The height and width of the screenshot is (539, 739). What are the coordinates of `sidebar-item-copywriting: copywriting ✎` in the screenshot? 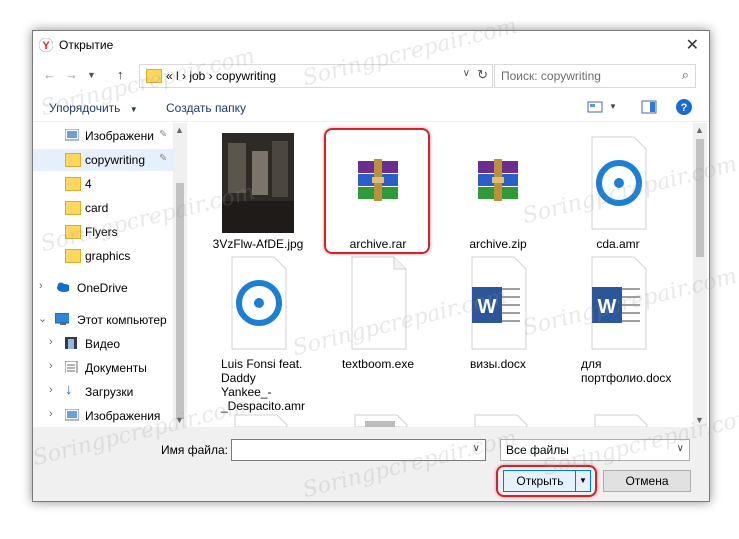 It's located at (103, 160).